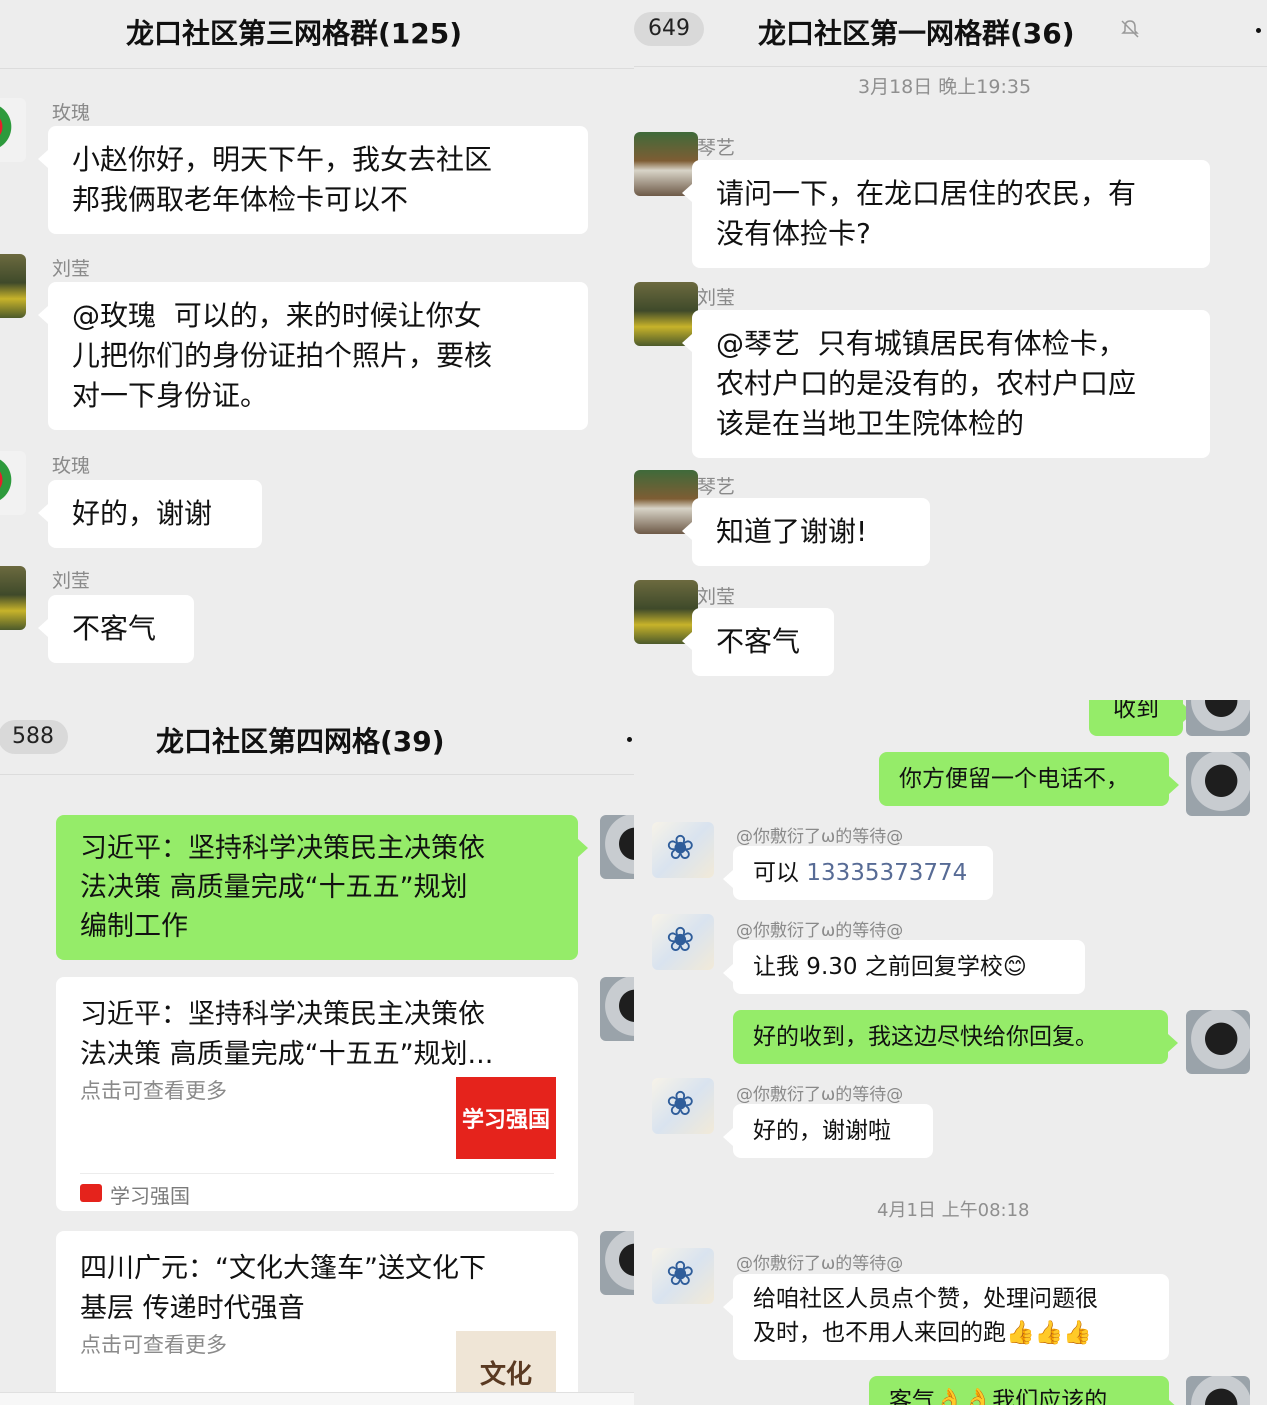 Image resolution: width=1267 pixels, height=1405 pixels. I want to click on message-bubble: 请问一下，在龙口居住的农民，有 没有体捡卡?, so click(946, 214).